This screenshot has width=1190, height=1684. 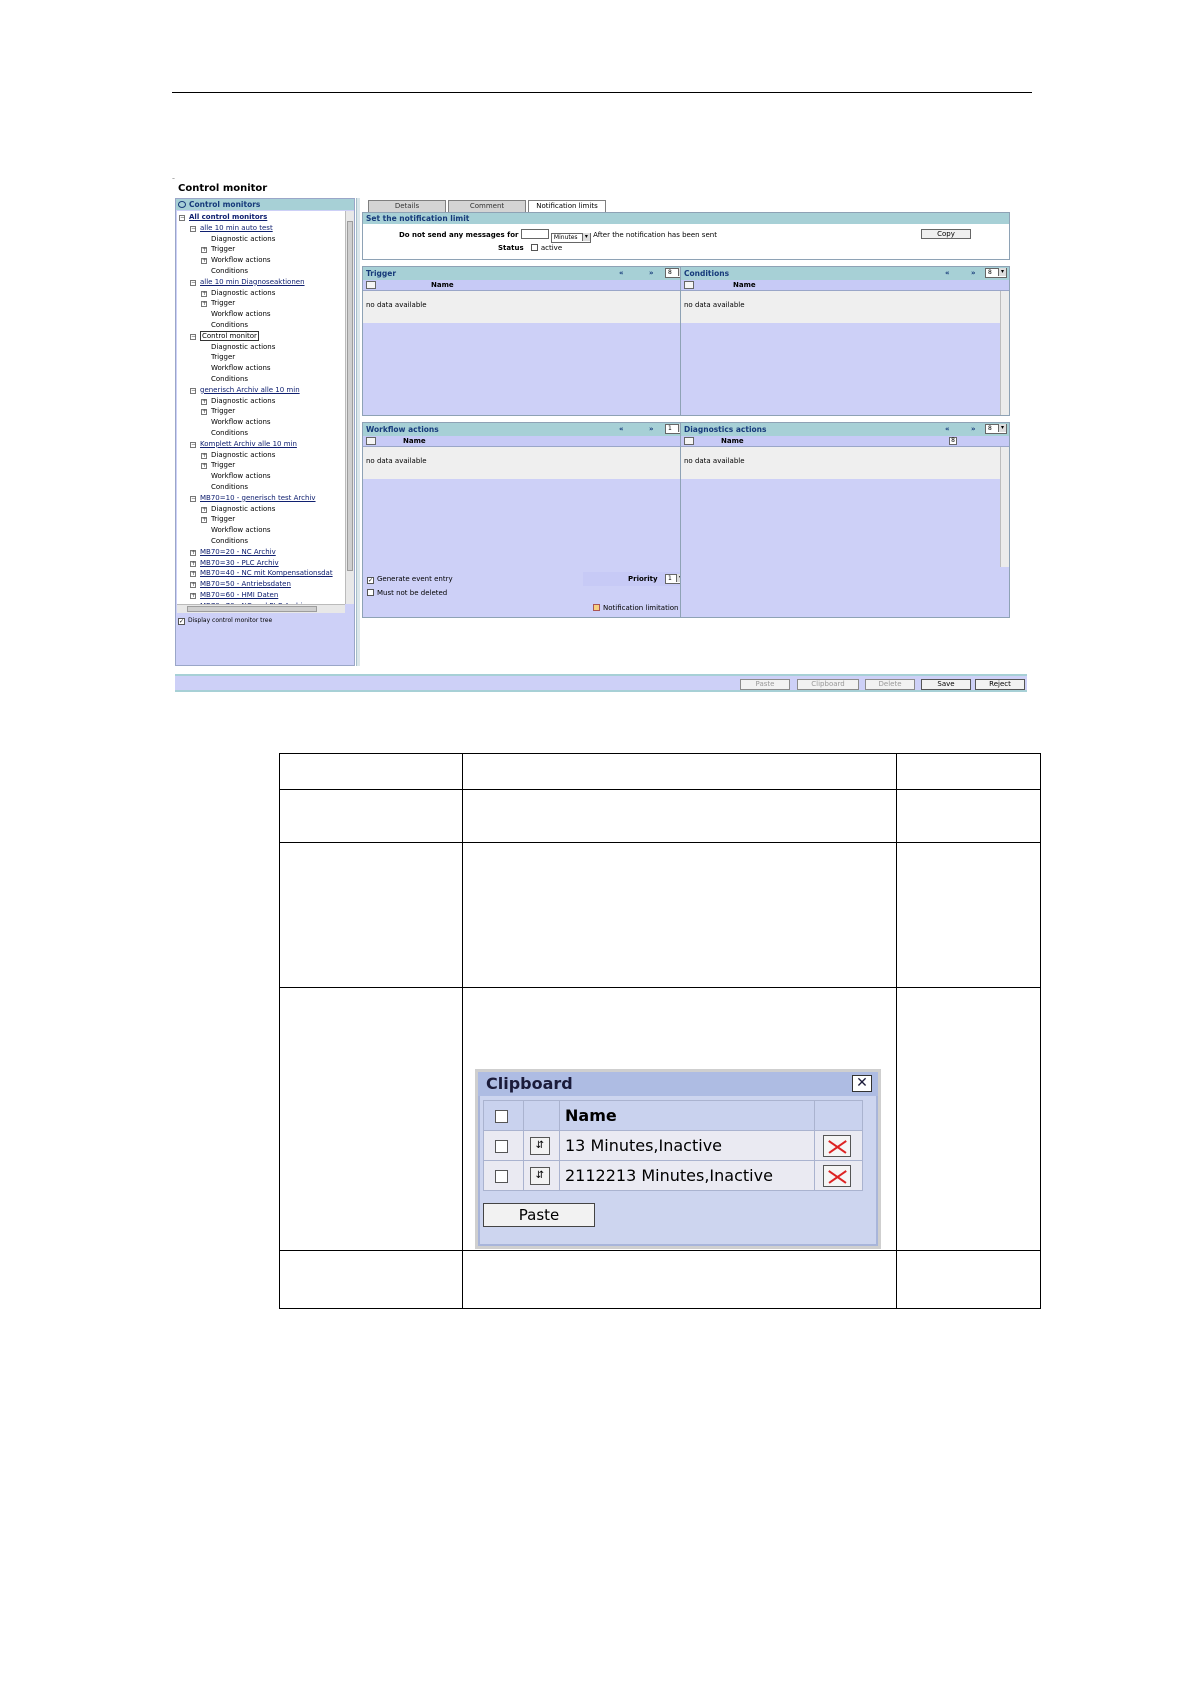 I want to click on diagnostics-scrollbar, so click(x=1004, y=507).